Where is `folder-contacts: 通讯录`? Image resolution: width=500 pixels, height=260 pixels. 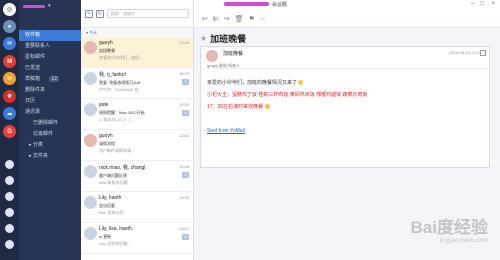 folder-contacts: 通讯录 is located at coordinates (50, 112).